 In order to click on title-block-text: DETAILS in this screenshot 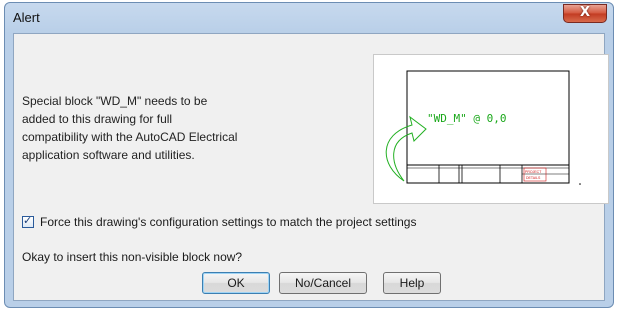, I will do `click(533, 178)`.